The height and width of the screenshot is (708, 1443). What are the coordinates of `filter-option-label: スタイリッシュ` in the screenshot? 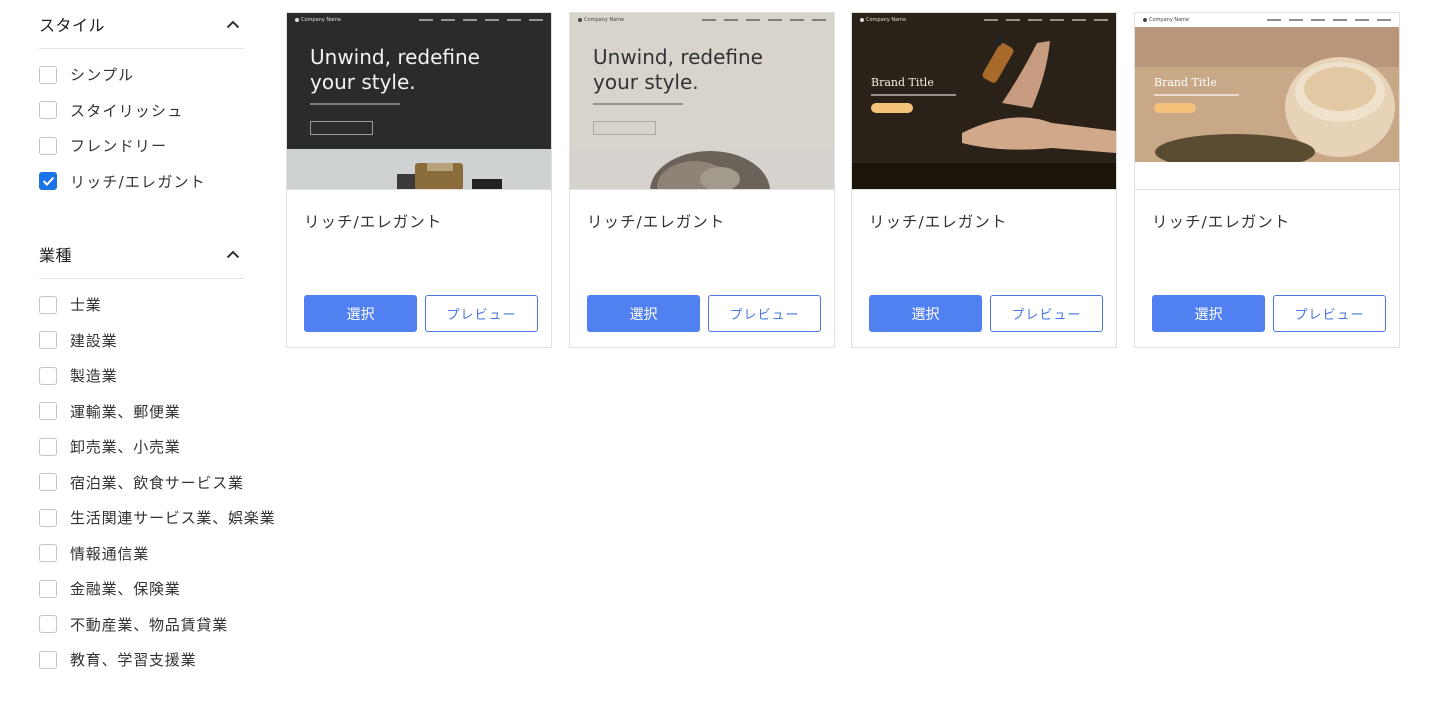 It's located at (127, 110).